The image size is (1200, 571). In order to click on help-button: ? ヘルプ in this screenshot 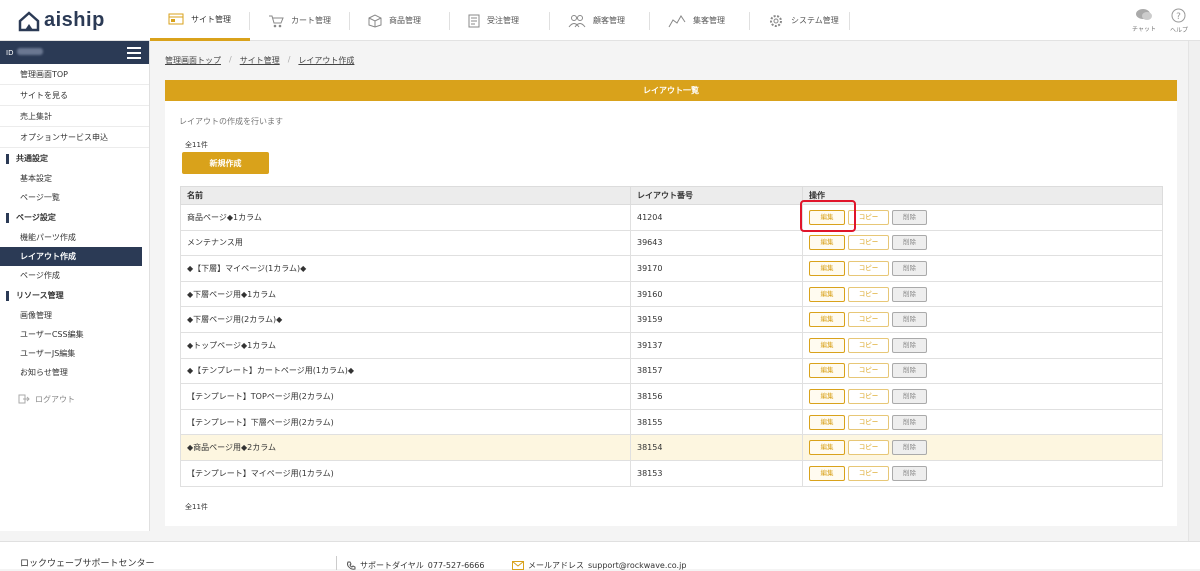, I will do `click(1179, 21)`.